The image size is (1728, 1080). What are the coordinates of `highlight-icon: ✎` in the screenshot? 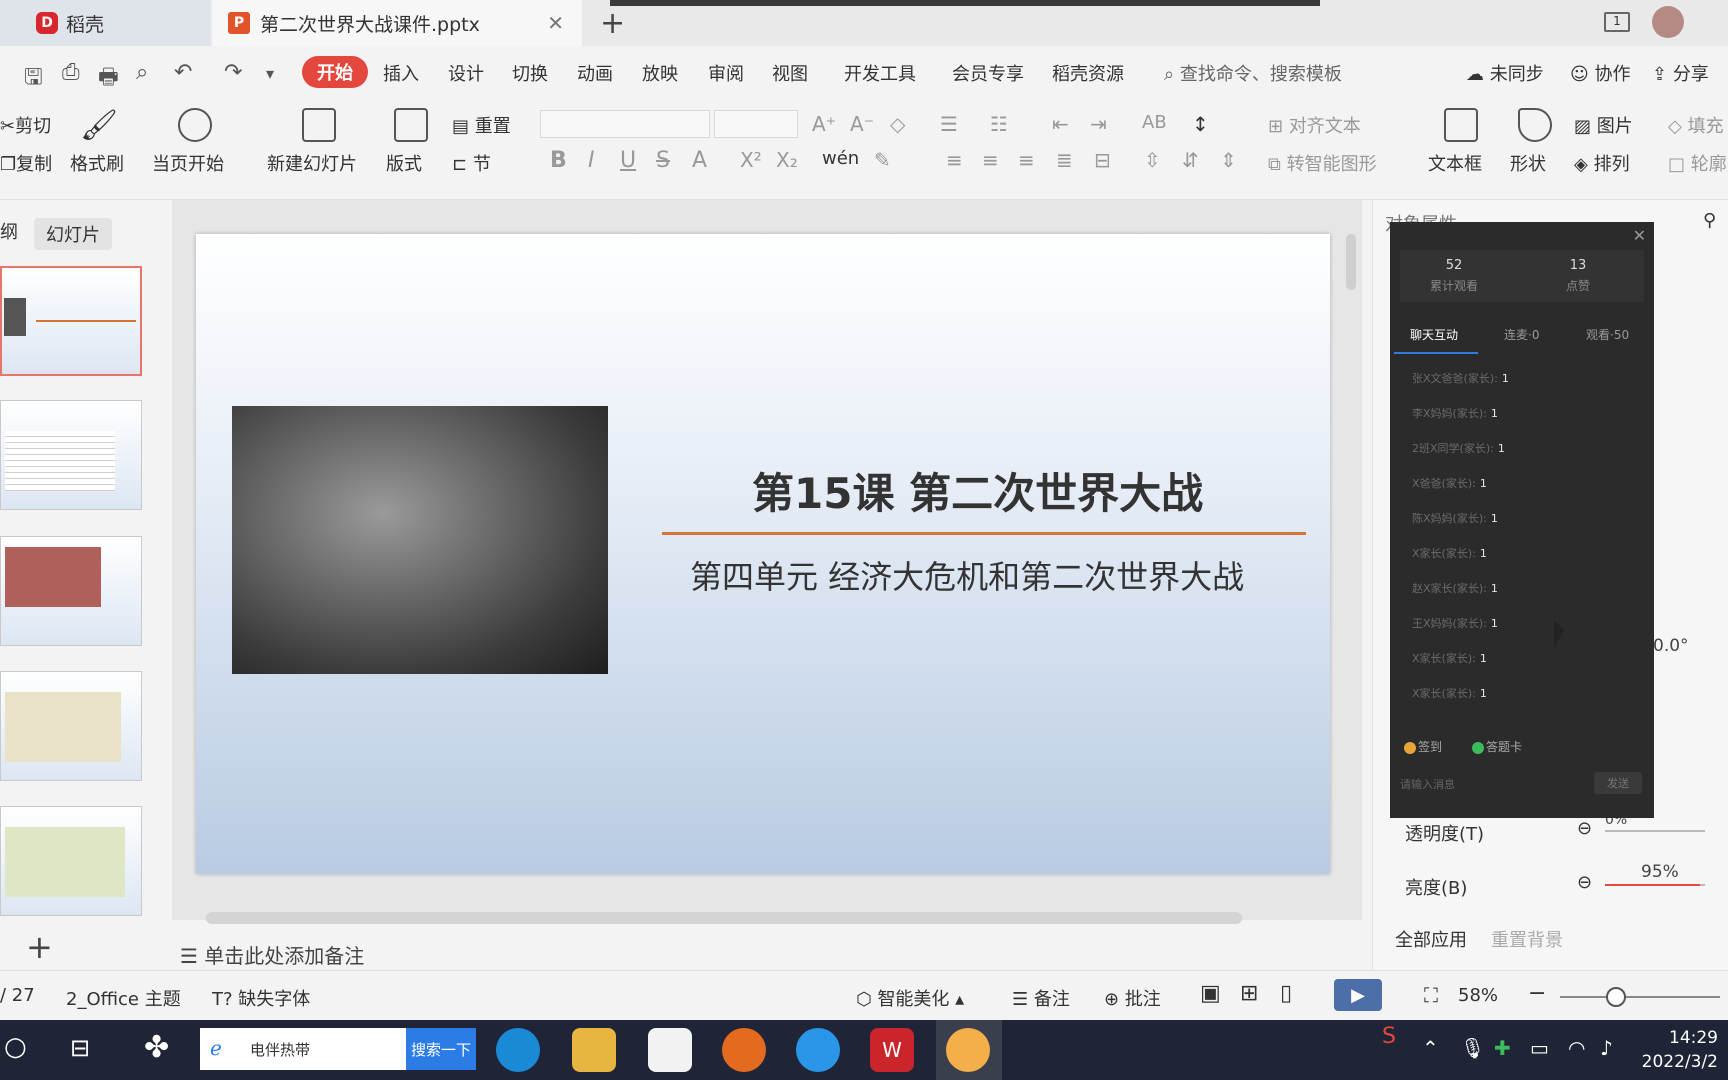 It's located at (882, 160).